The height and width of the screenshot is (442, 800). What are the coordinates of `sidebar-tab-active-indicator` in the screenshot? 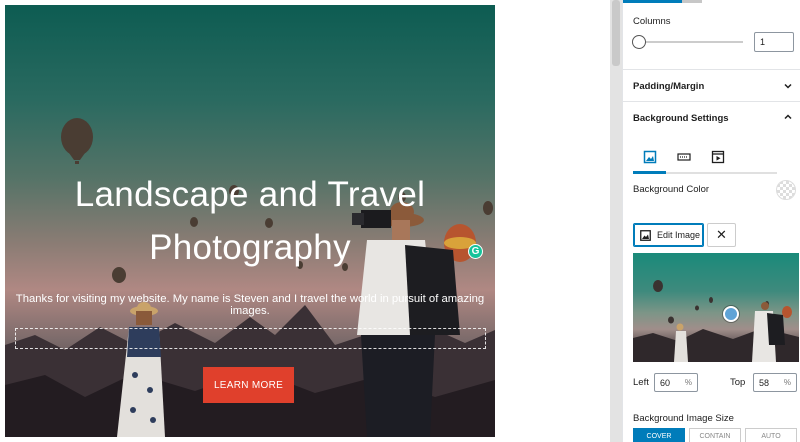 It's located at (652, 1).